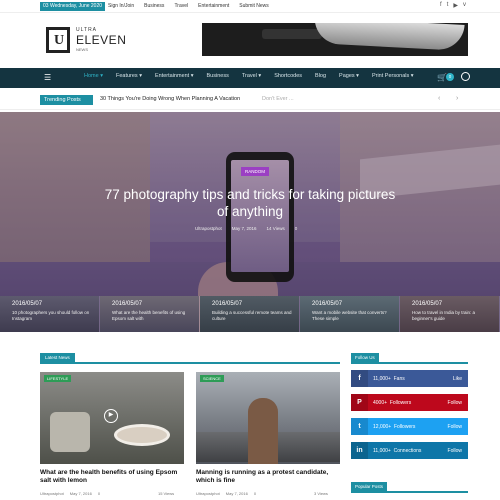  I want to click on chevron-right-icon: ›, so click(457, 98).